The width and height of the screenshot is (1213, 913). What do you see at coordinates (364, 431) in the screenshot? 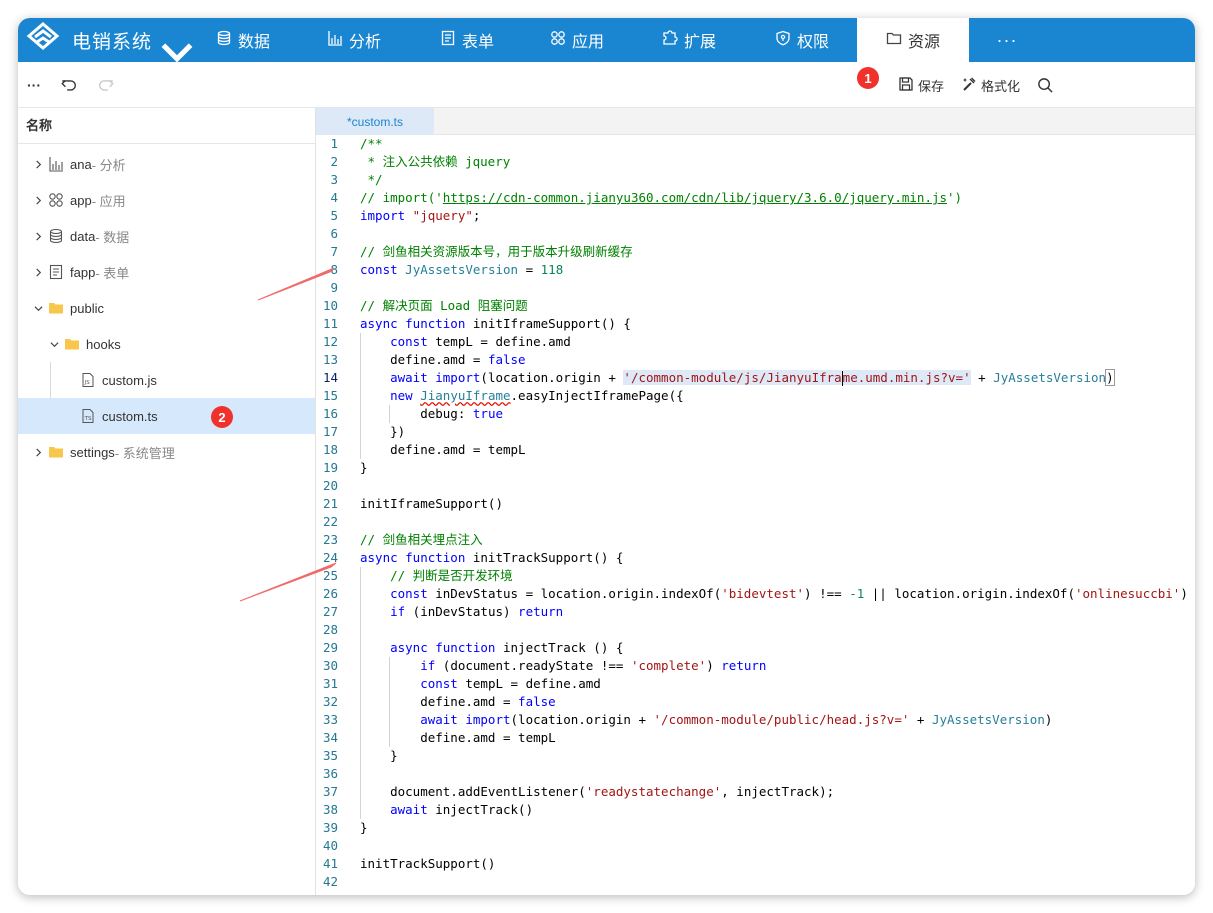
I see `code-line: 17 })` at bounding box center [364, 431].